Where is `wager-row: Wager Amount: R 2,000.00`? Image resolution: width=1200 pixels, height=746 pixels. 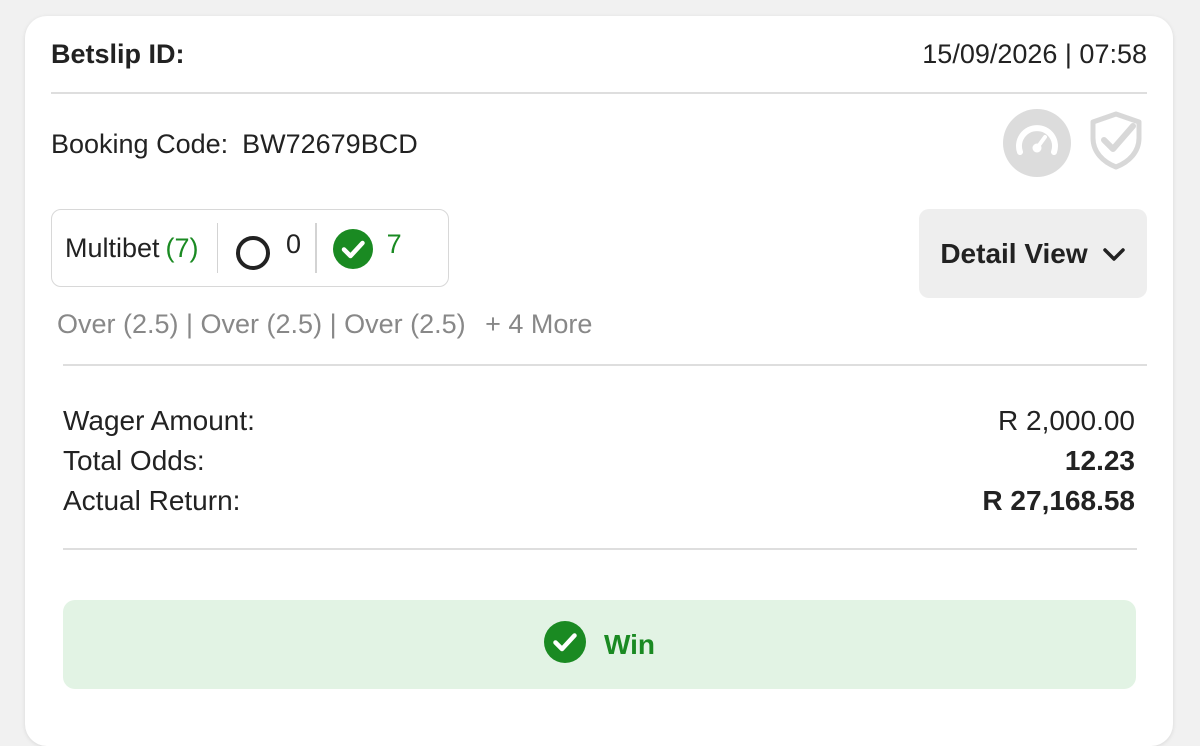
wager-row: Wager Amount: R 2,000.00 is located at coordinates (599, 421).